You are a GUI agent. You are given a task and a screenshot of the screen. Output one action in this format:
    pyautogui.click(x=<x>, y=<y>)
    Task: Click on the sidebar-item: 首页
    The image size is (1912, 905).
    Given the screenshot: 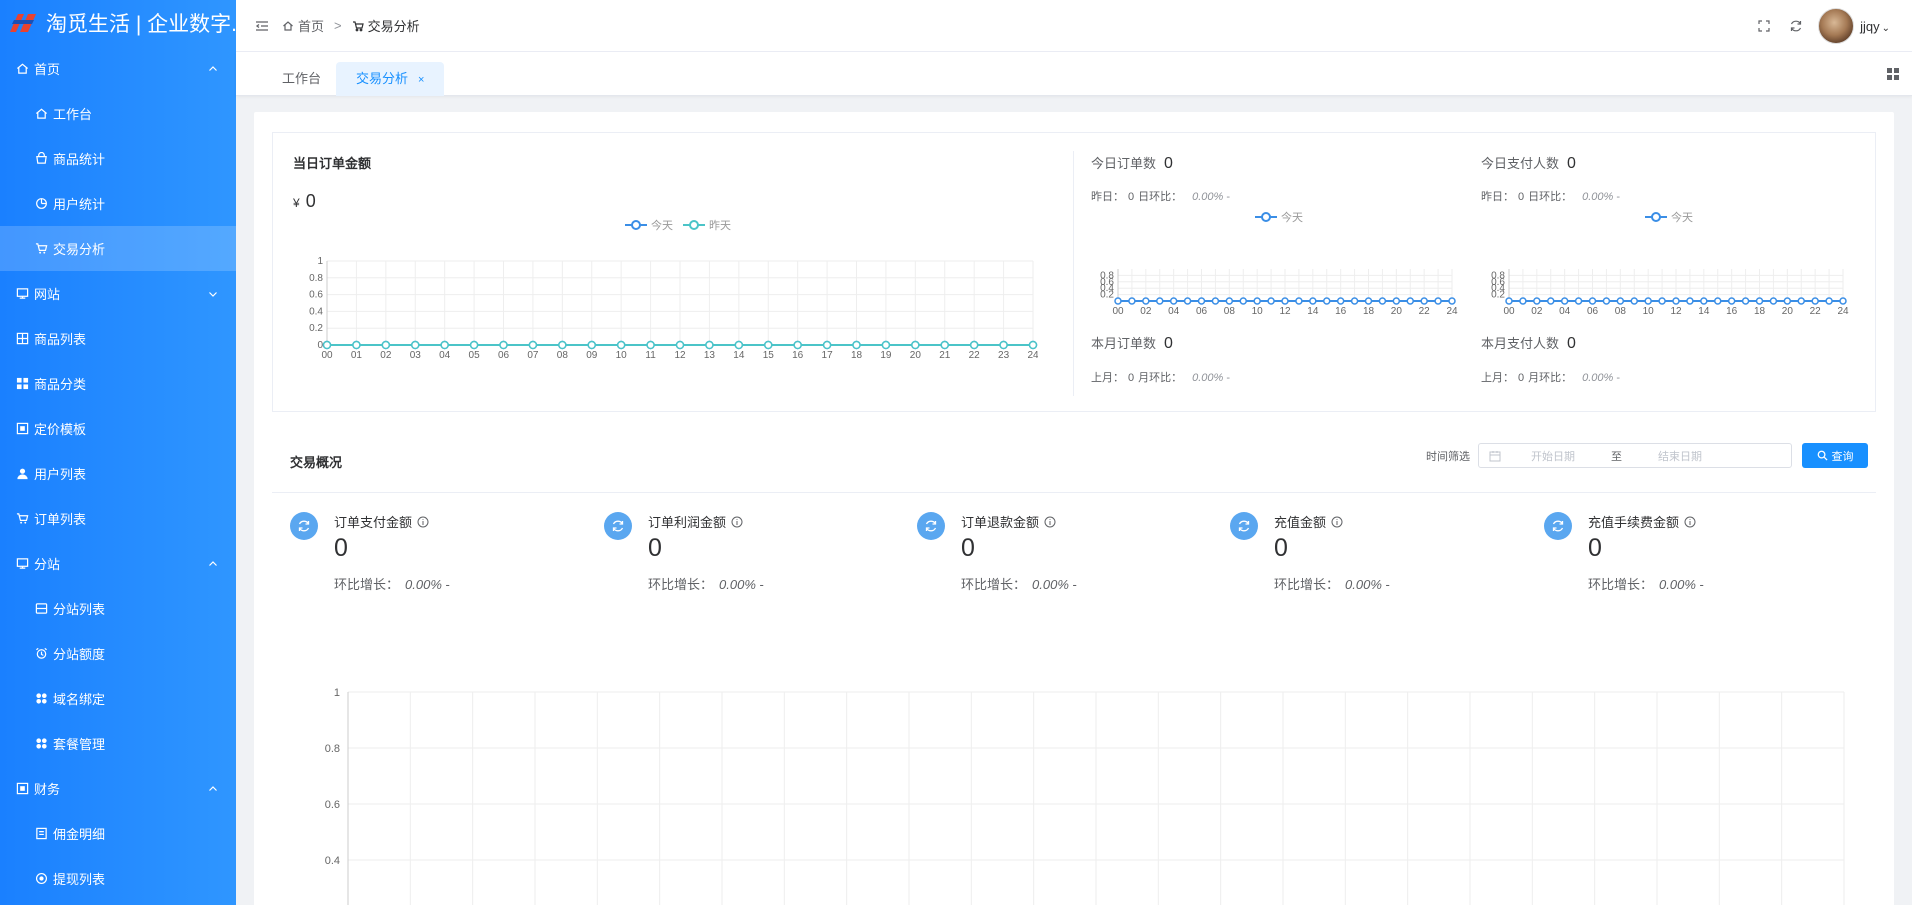 What is the action you would take?
    pyautogui.click(x=118, y=68)
    